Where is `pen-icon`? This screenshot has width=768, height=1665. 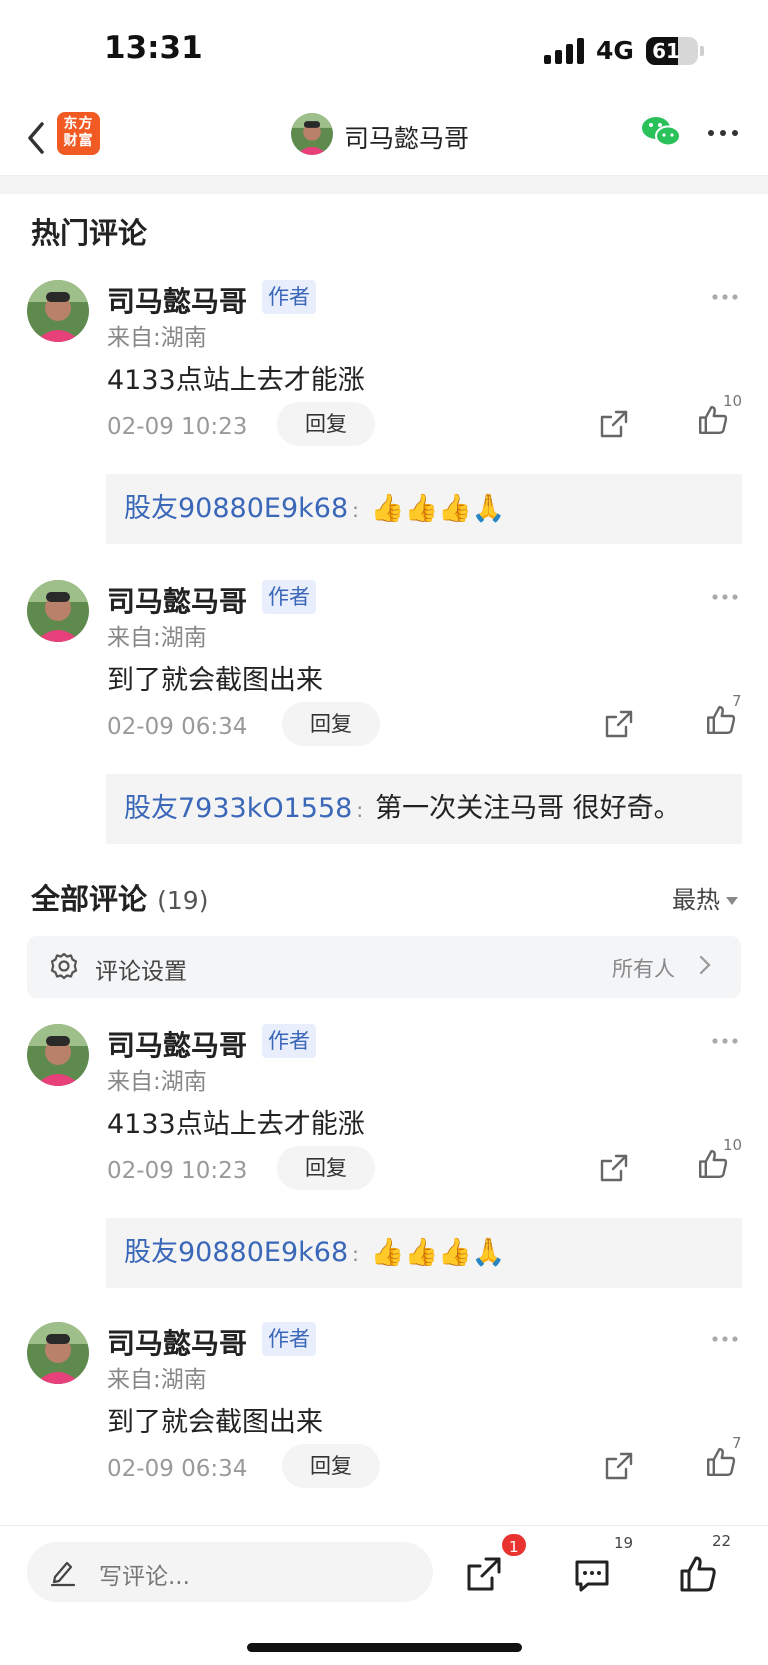
pen-icon is located at coordinates (63, 1574).